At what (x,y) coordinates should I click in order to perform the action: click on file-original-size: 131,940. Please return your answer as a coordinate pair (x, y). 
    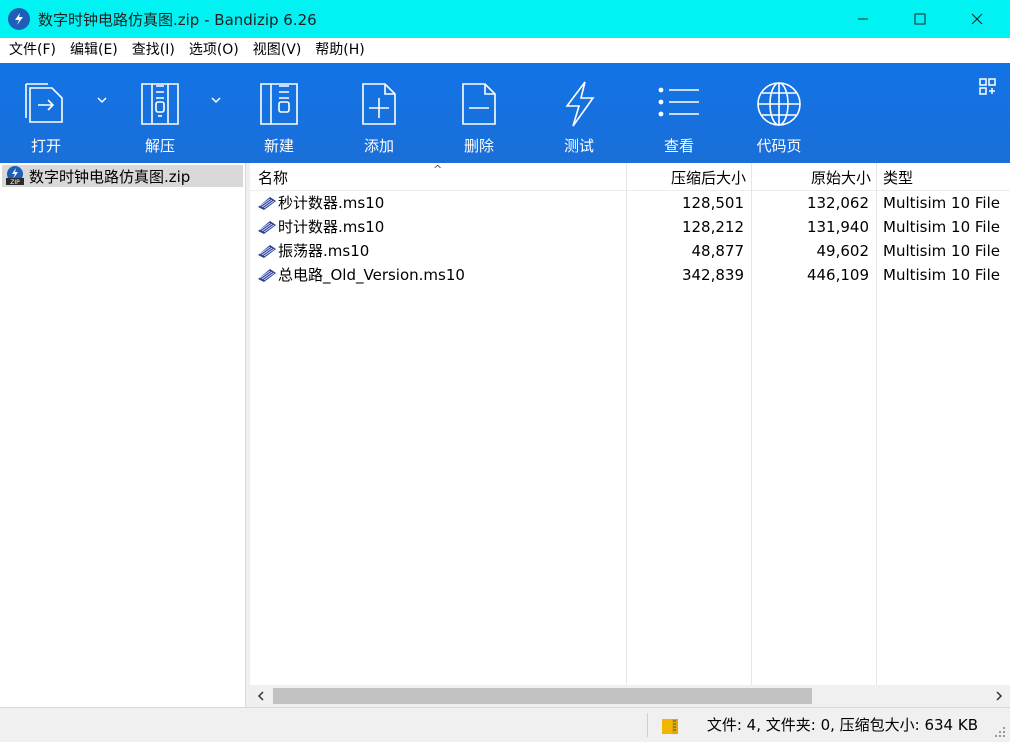
    Looking at the image, I should click on (837, 227).